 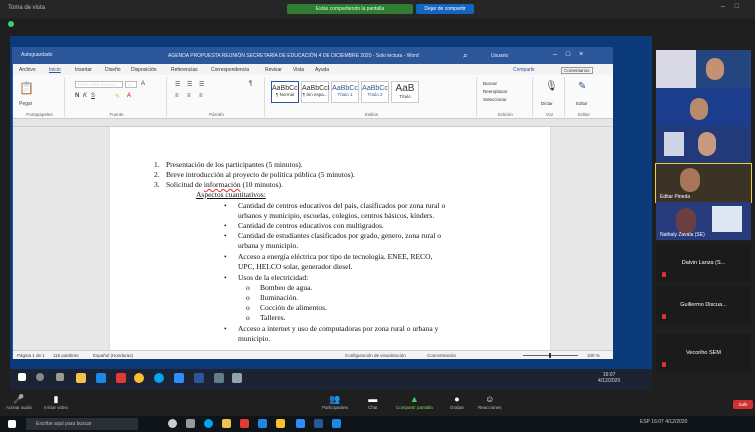 I want to click on bullets-icon: ☰, so click(x=177, y=84).